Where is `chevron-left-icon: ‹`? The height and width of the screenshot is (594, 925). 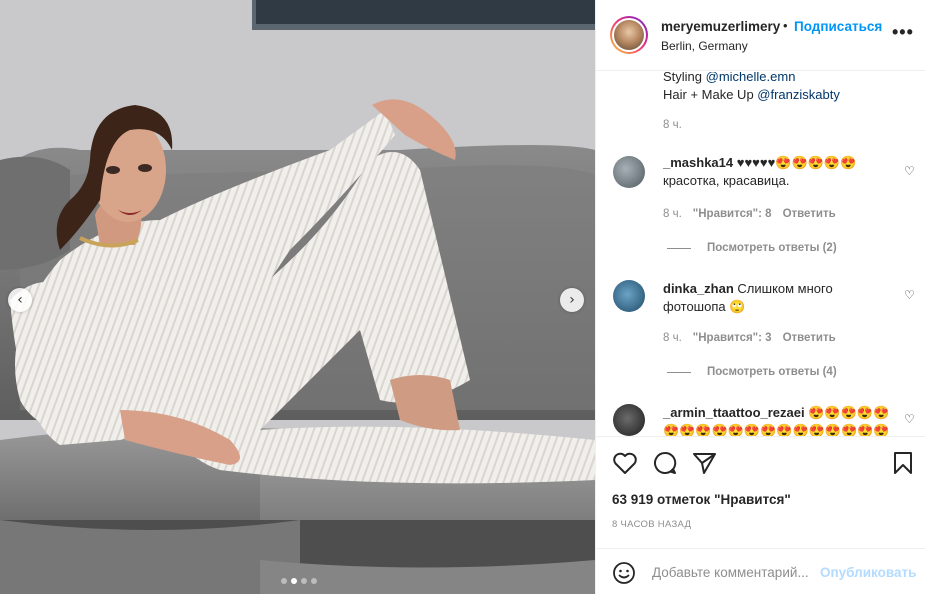
chevron-left-icon: ‹ is located at coordinates (20, 300).